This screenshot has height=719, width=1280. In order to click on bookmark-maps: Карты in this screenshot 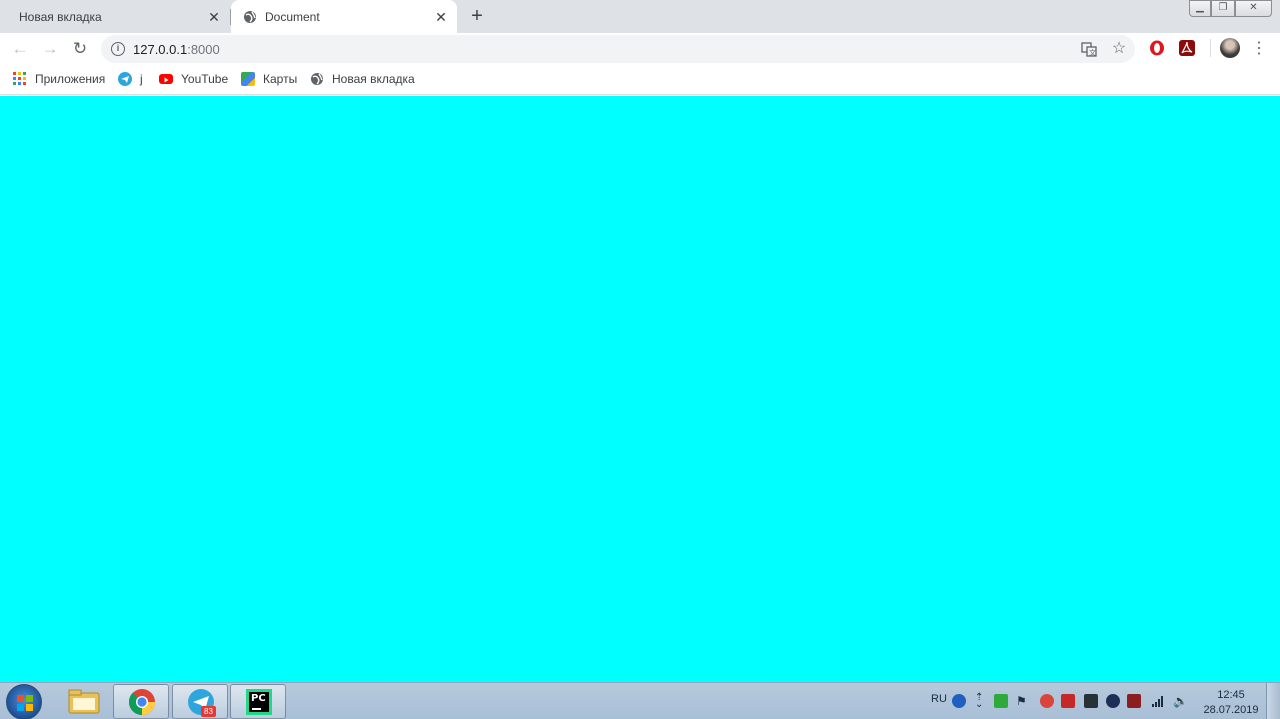, I will do `click(269, 79)`.